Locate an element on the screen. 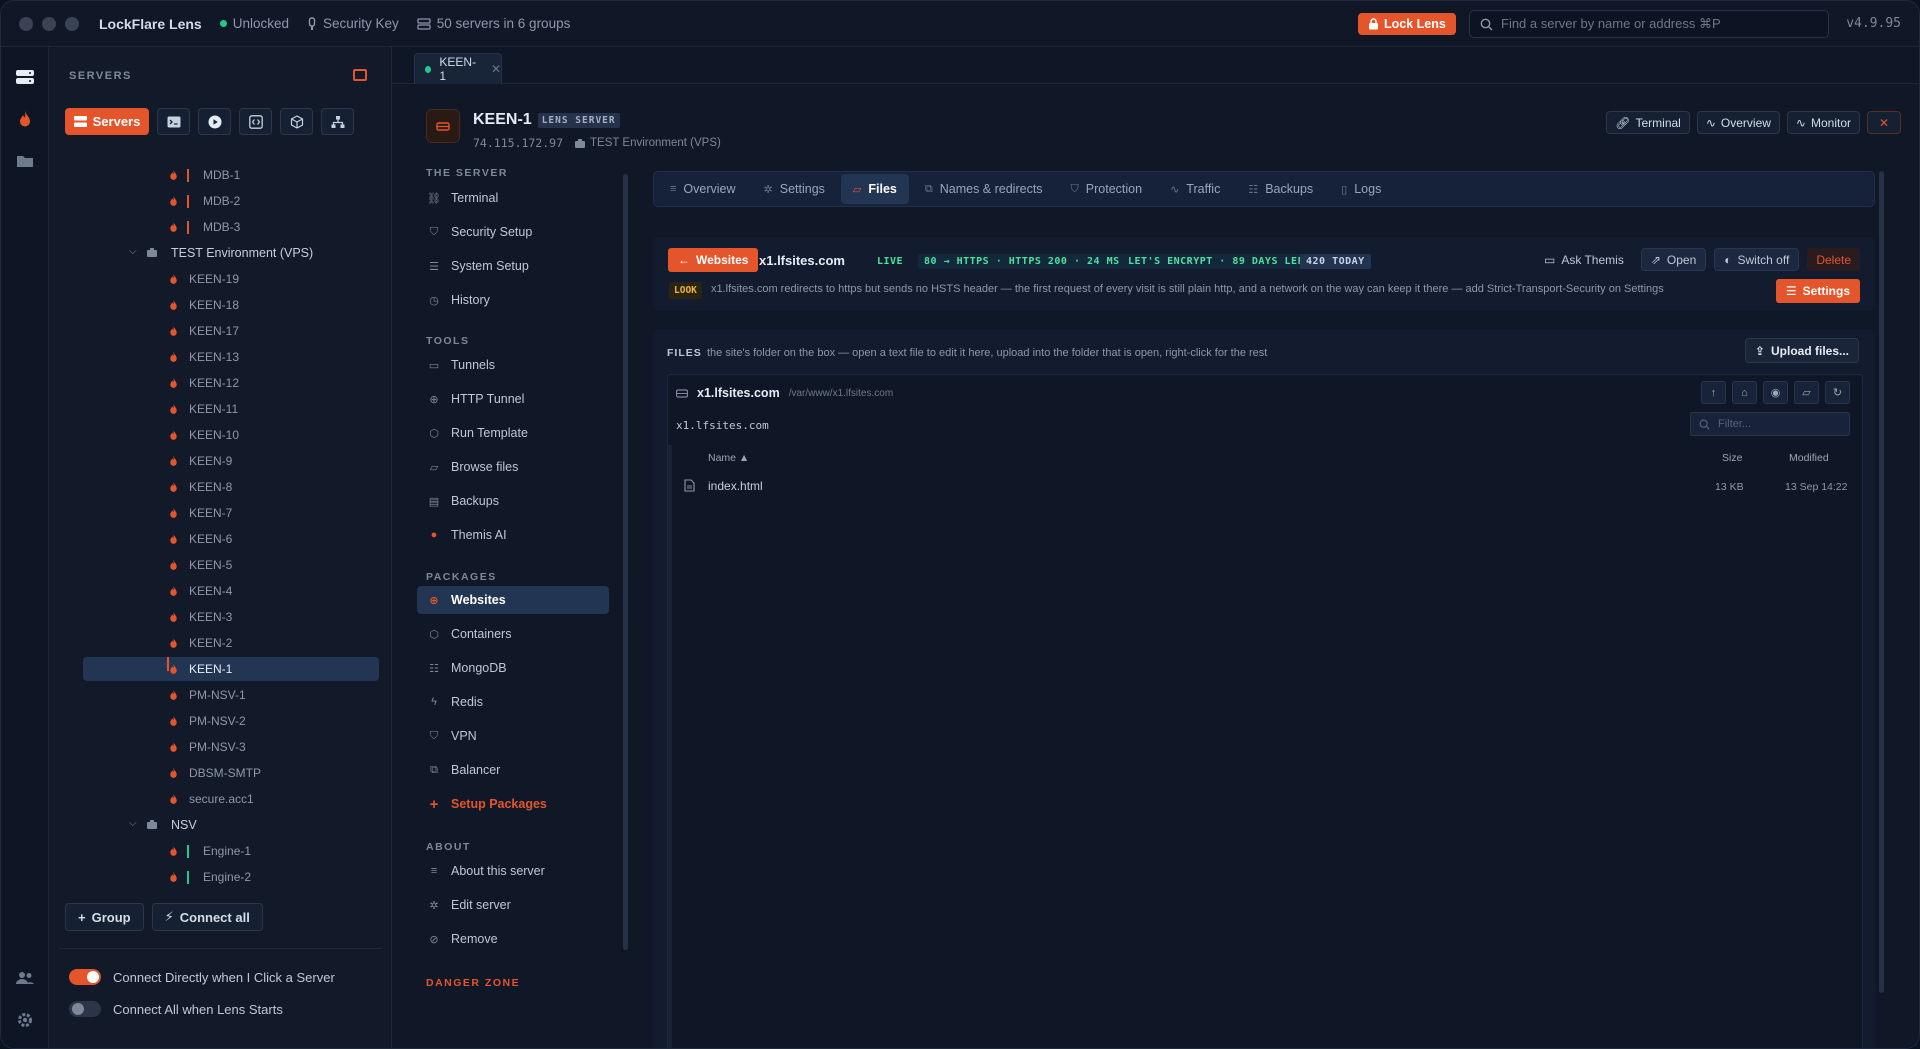  terminal-filter-button is located at coordinates (173, 121).